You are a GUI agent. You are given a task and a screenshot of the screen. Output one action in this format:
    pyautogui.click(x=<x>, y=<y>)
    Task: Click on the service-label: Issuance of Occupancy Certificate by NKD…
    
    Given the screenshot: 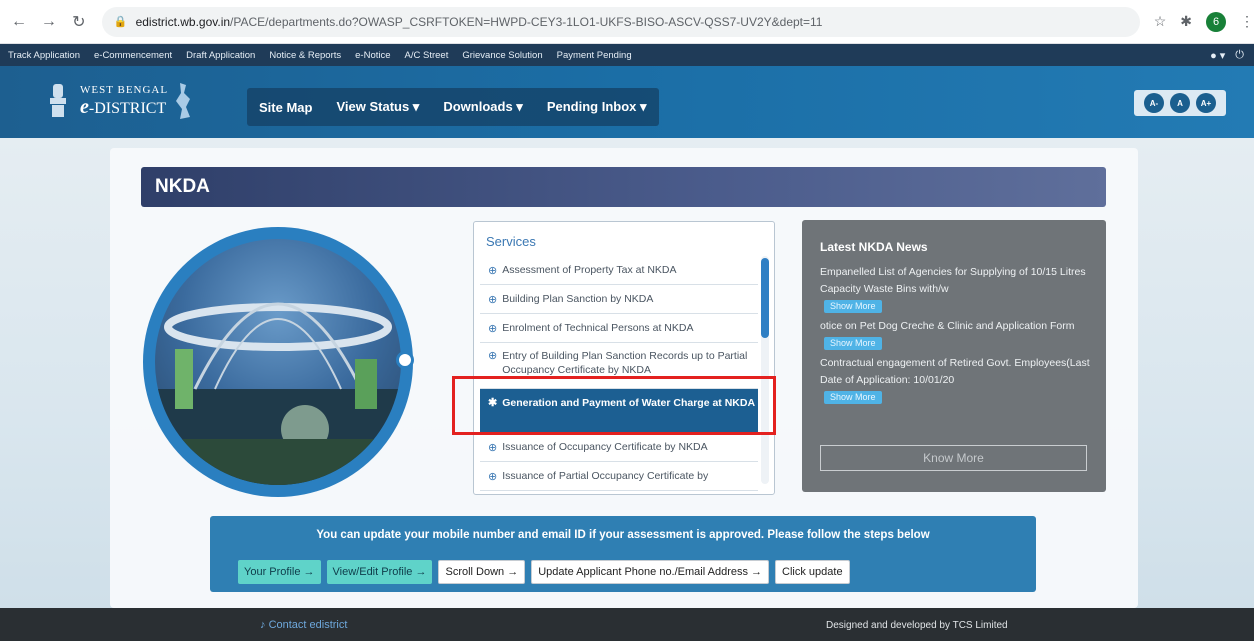 What is the action you would take?
    pyautogui.click(x=605, y=447)
    